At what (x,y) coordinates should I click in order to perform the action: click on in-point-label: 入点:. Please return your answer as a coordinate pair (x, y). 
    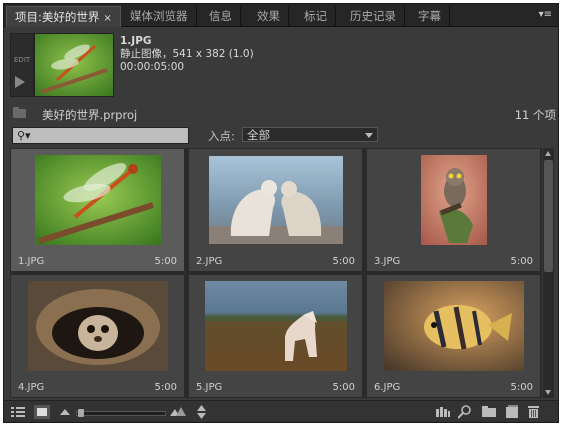
    Looking at the image, I should click on (221, 136).